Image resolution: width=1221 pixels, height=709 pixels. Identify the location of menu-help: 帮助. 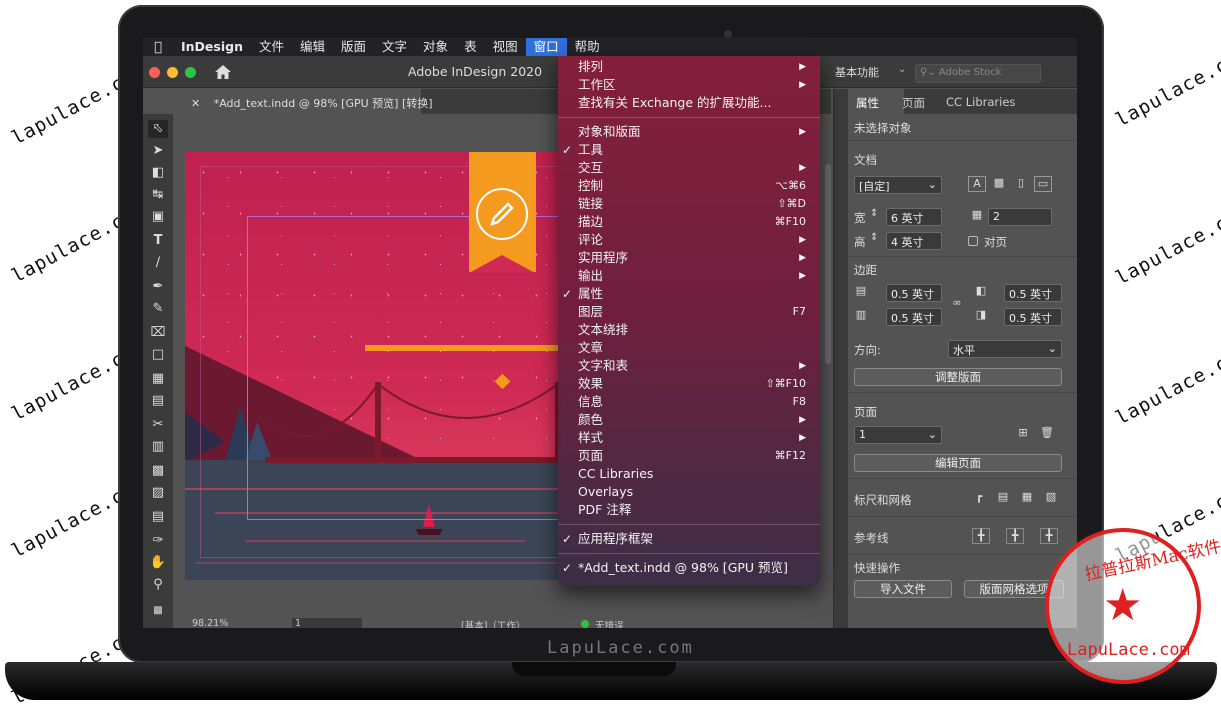
(587, 47).